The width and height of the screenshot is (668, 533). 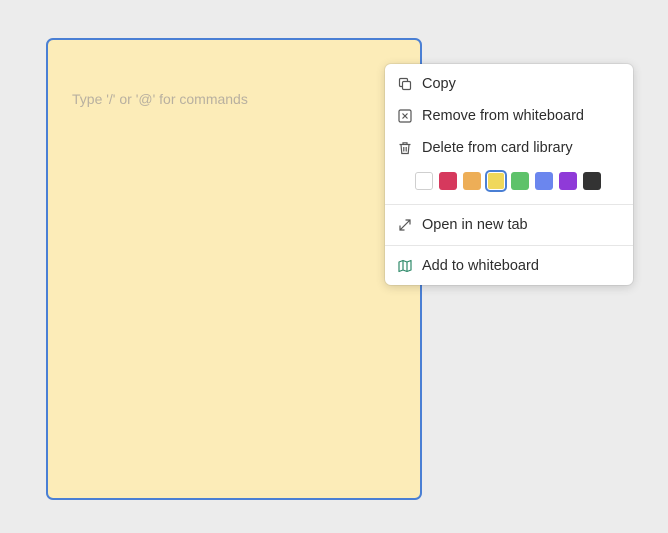 What do you see at coordinates (568, 181) in the screenshot?
I see `color-swatch-purple` at bounding box center [568, 181].